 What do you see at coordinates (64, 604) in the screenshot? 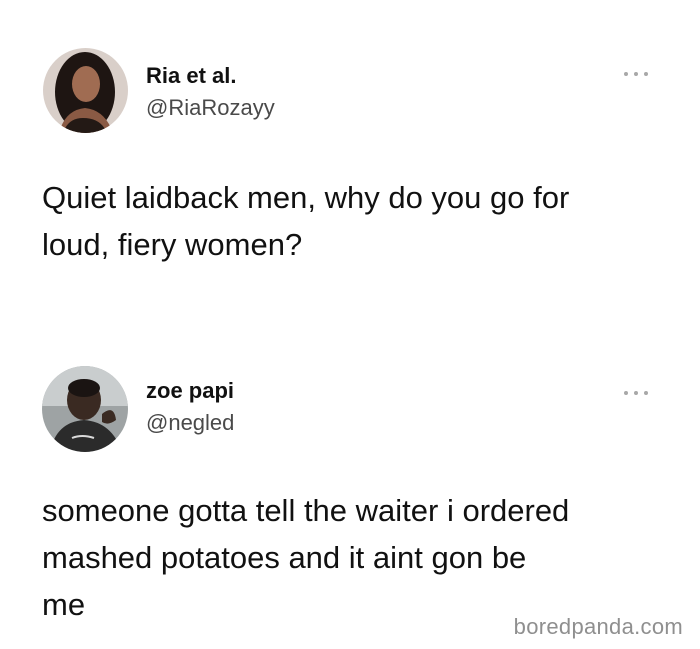
I see `tweet-text-line: me` at bounding box center [64, 604].